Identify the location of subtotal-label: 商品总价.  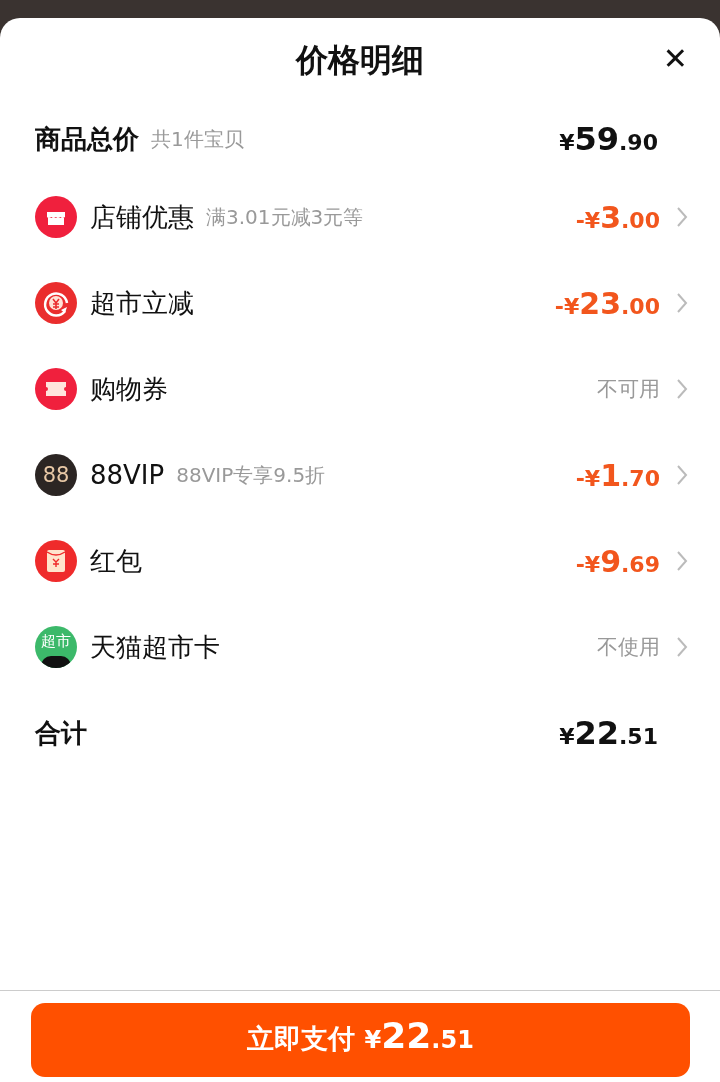
(87, 139).